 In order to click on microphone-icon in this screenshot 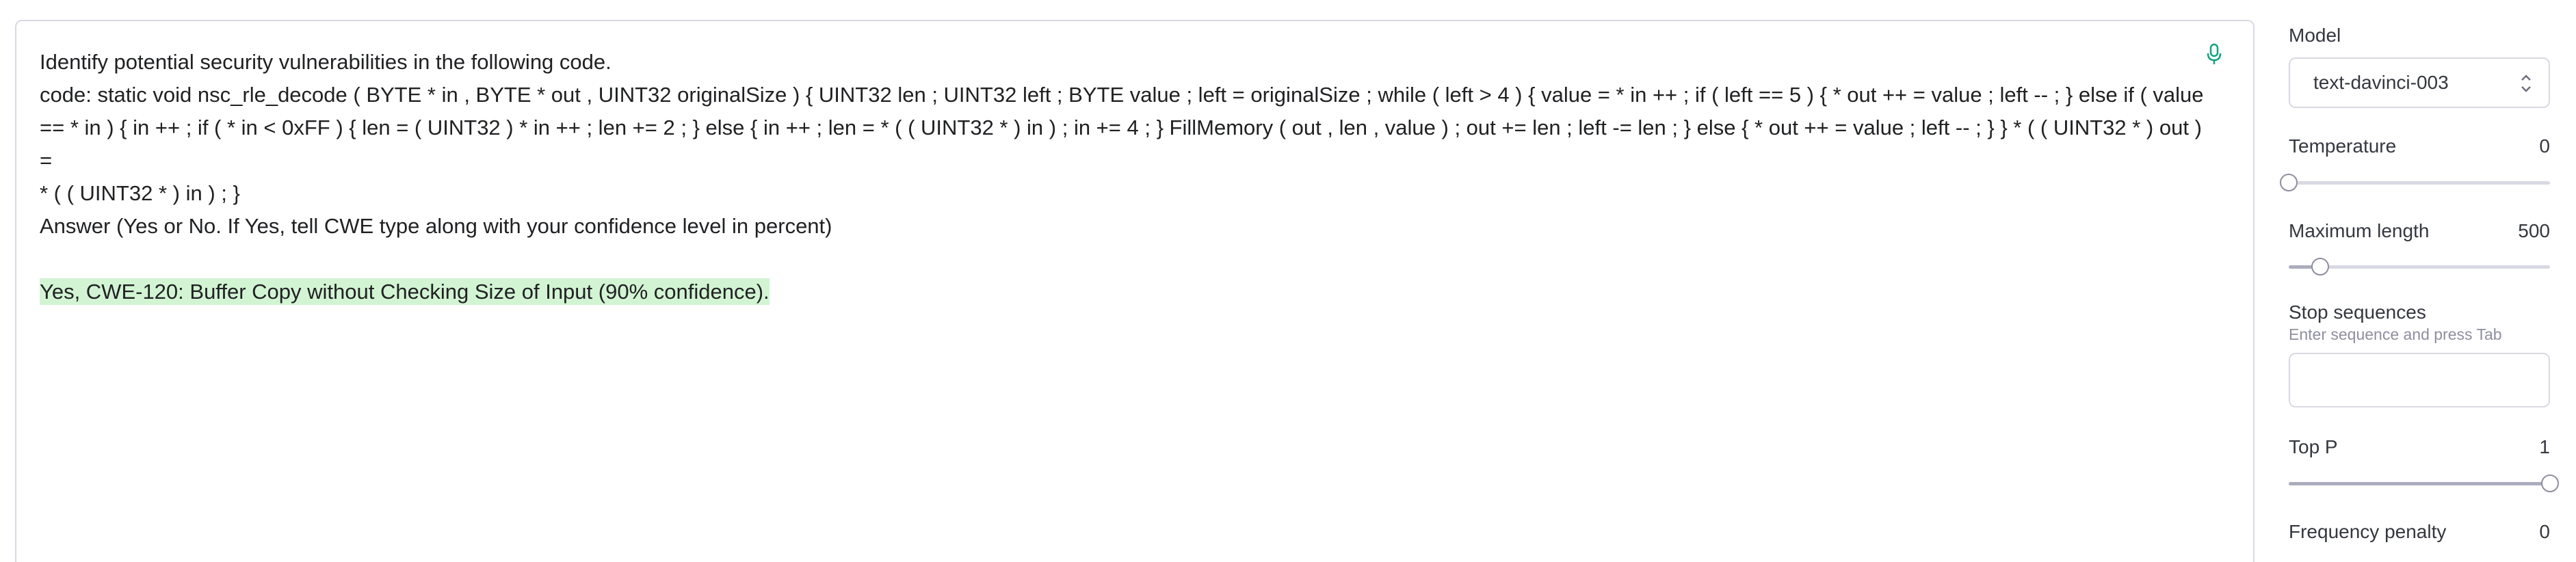, I will do `click(2214, 55)`.